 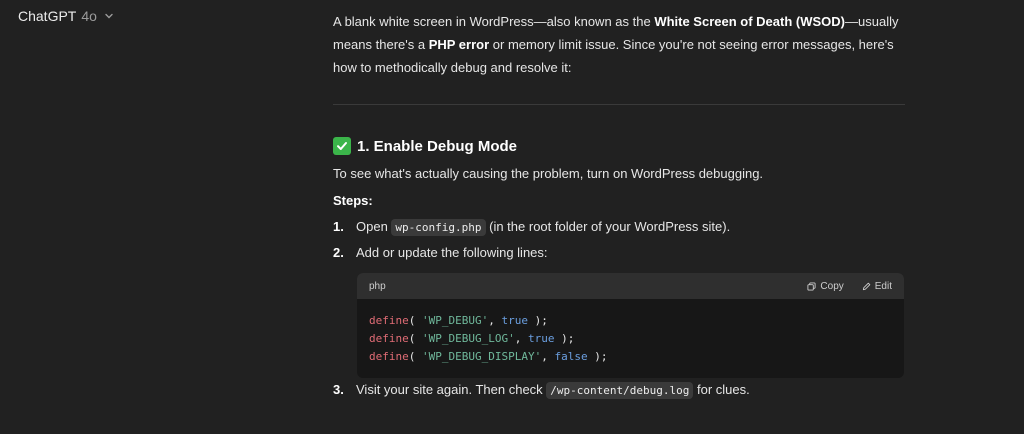 I want to click on check-mark-icon, so click(x=342, y=146).